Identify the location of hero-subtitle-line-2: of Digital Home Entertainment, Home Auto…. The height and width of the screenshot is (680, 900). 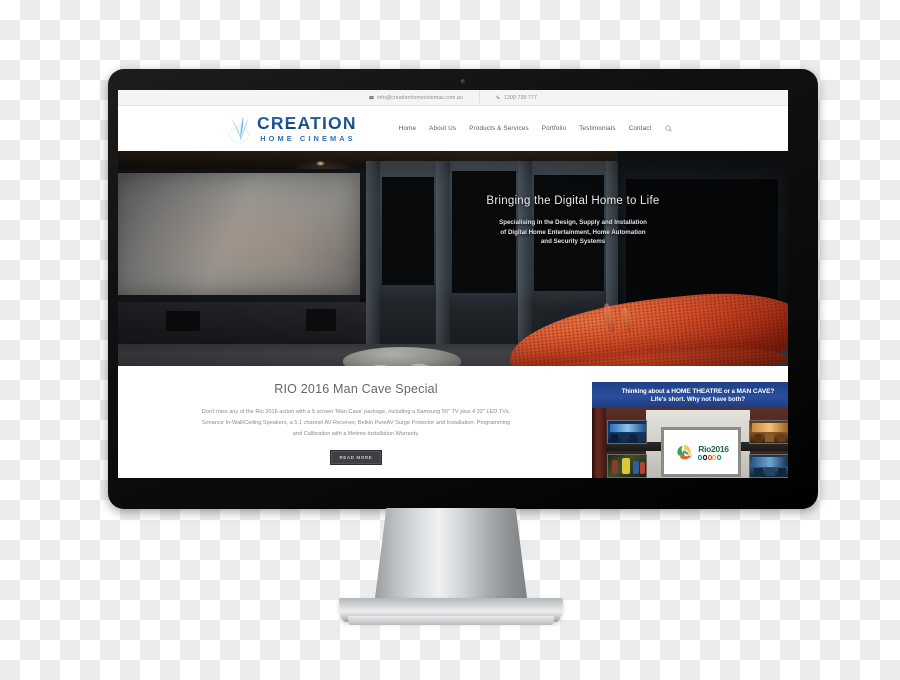
(573, 232).